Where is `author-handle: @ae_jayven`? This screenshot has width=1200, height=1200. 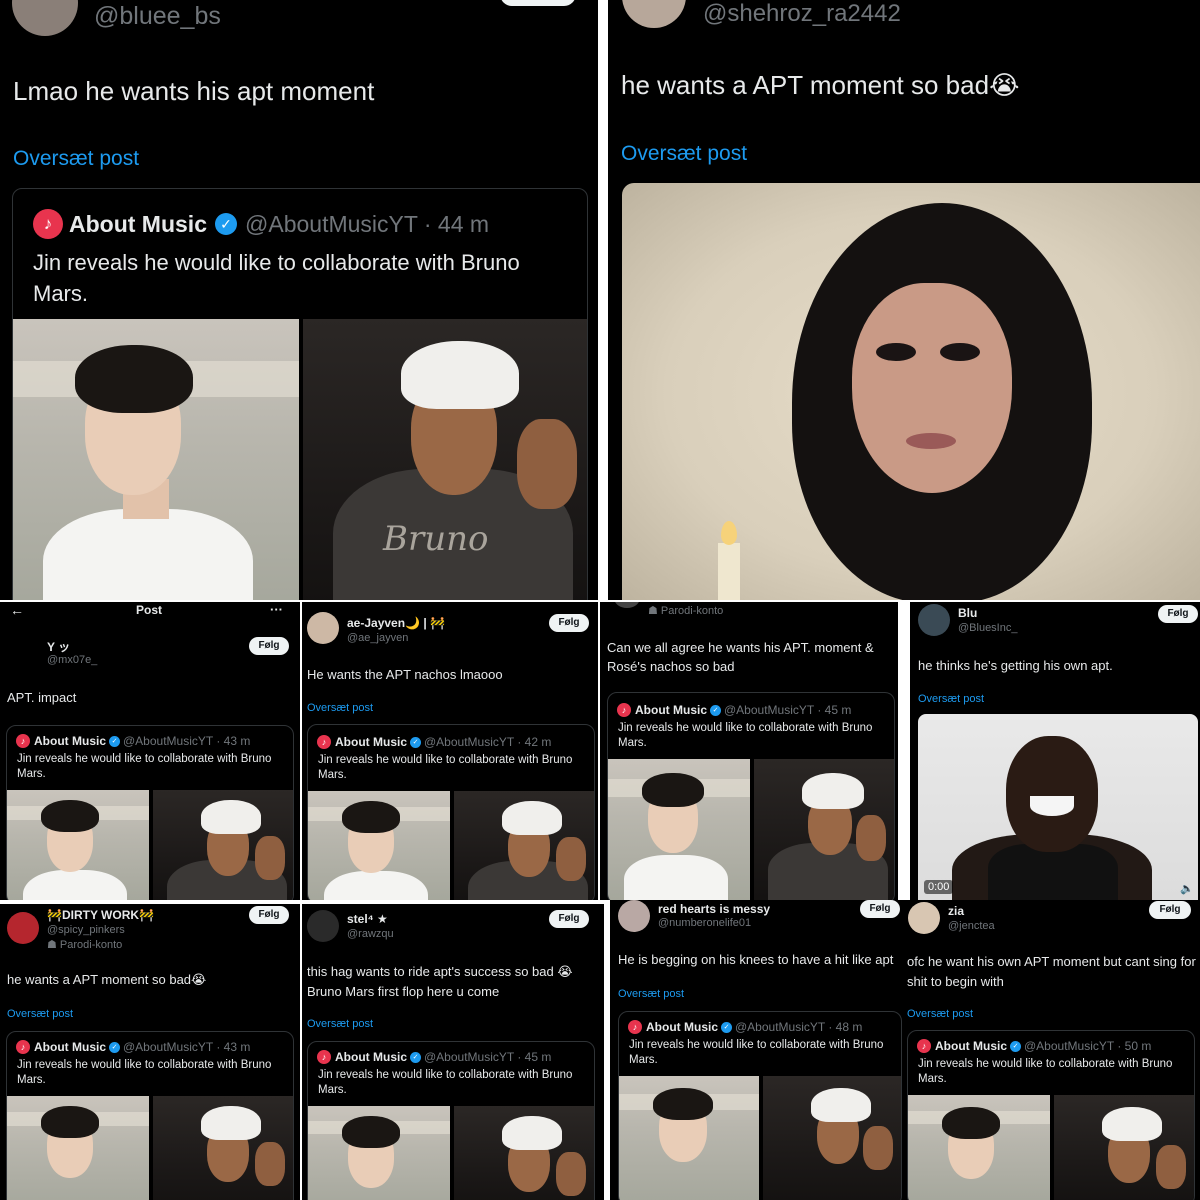
author-handle: @ae_jayven is located at coordinates (377, 638).